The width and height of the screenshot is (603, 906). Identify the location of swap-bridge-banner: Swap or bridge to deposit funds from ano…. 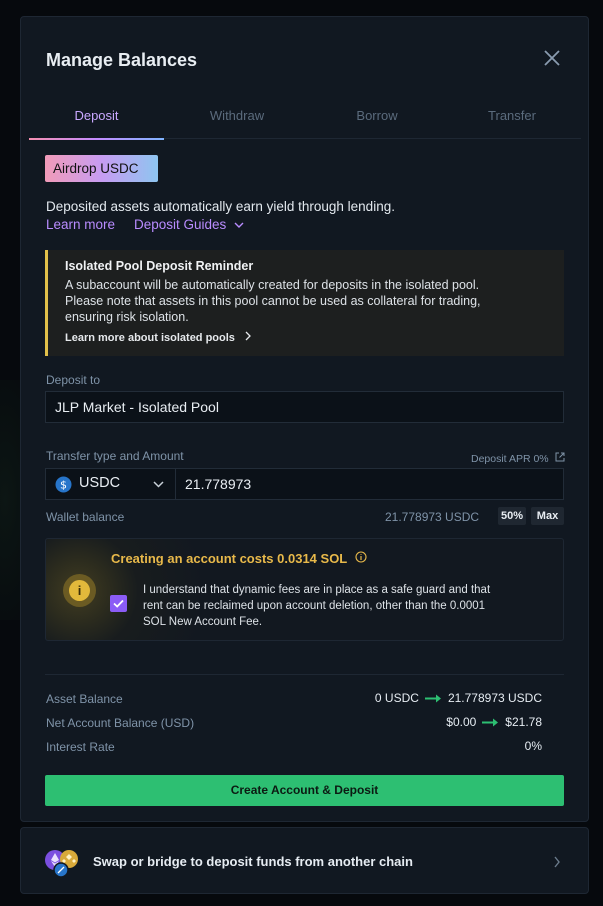
(304, 860).